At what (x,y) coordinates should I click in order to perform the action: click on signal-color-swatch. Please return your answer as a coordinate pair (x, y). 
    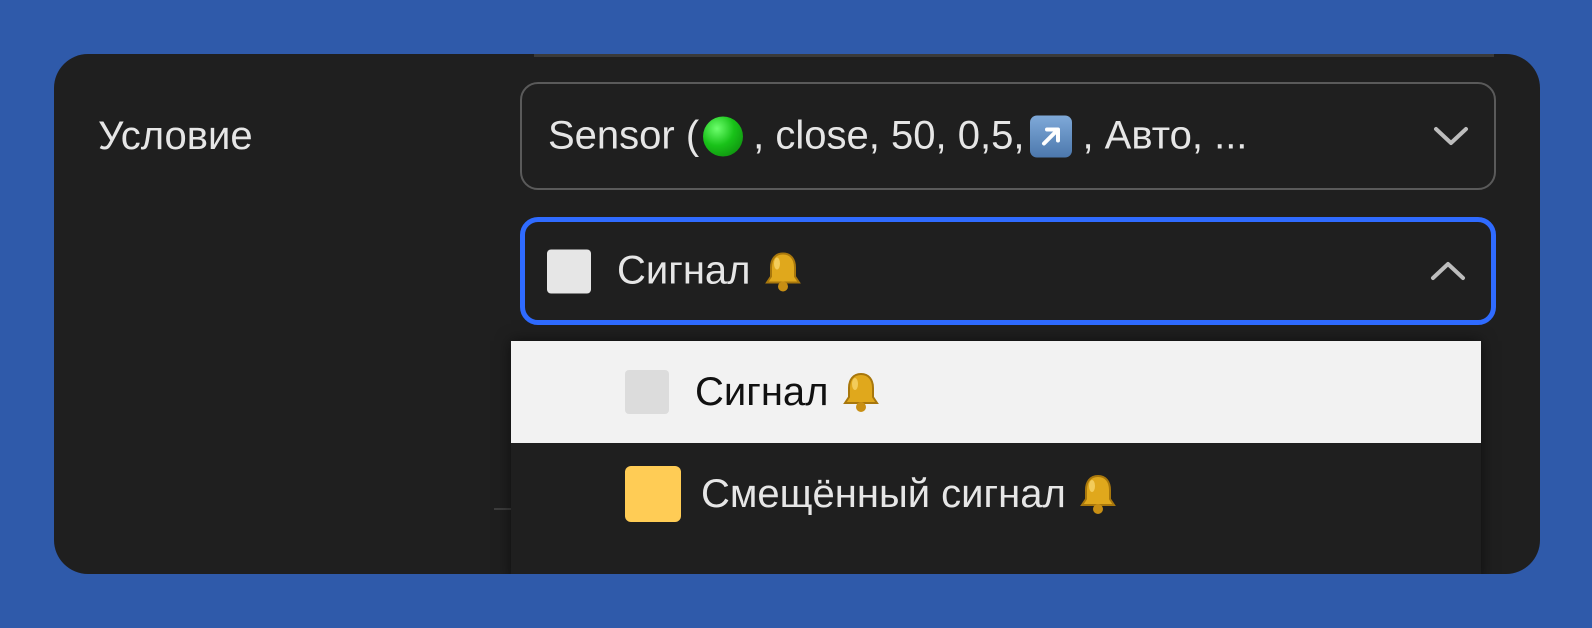
    Looking at the image, I should click on (569, 271).